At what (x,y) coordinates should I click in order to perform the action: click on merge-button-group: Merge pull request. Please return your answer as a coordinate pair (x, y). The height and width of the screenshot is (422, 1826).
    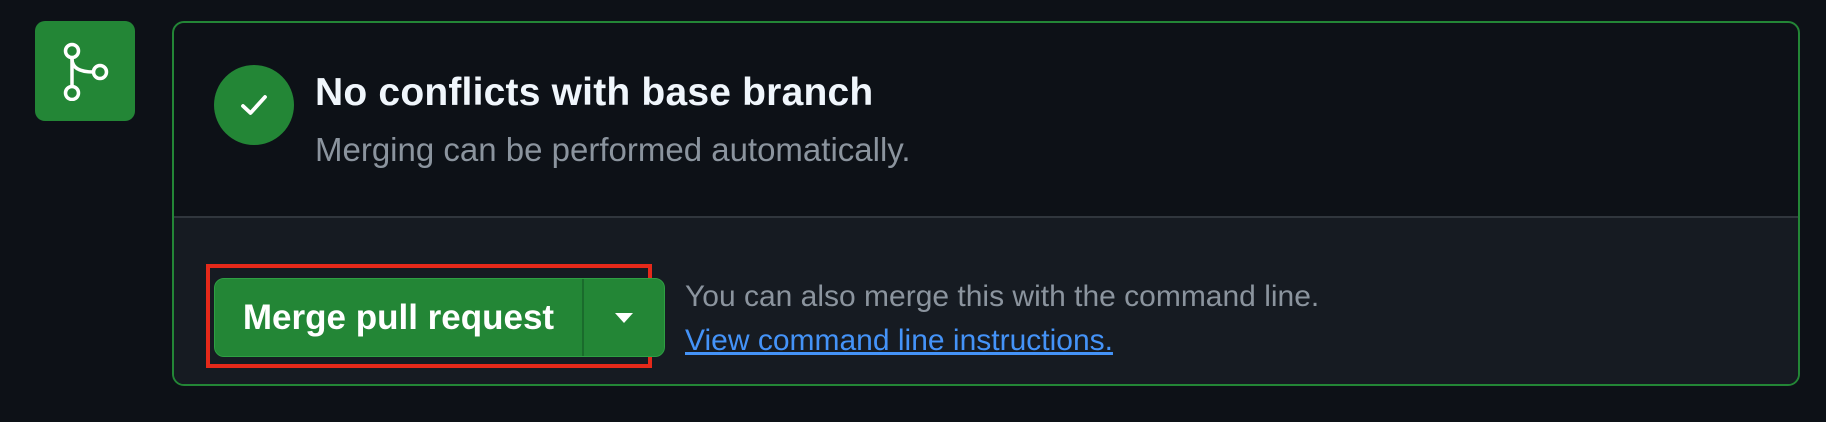
    Looking at the image, I should click on (439, 317).